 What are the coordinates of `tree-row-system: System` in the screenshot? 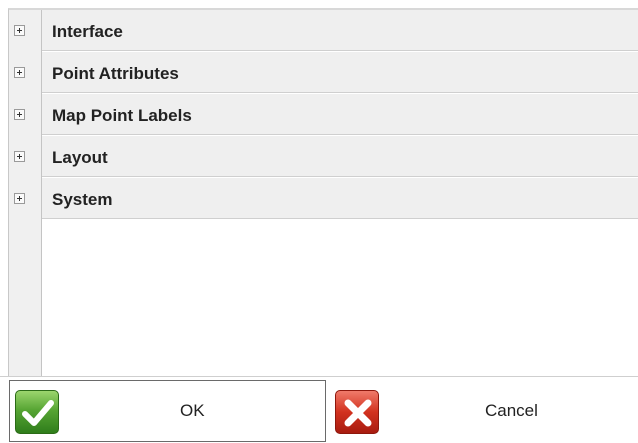 It's located at (323, 199).